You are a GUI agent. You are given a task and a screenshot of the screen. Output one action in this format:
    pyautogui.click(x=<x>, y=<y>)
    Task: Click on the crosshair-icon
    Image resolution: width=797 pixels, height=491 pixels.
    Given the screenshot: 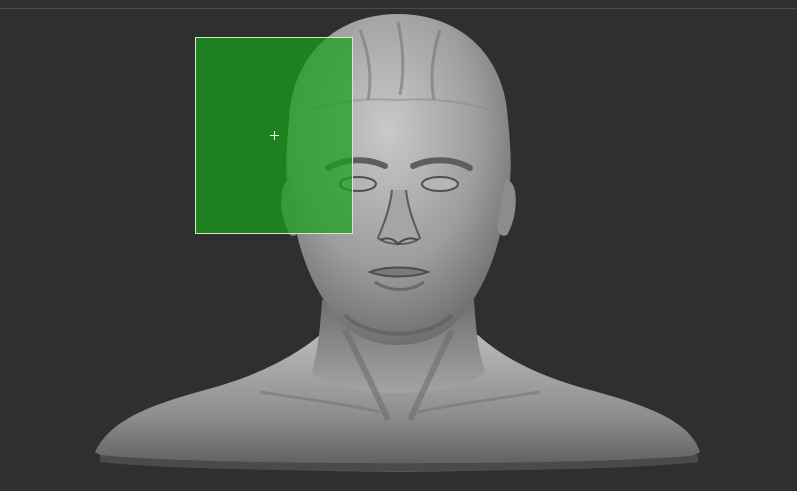 What is the action you would take?
    pyautogui.click(x=274, y=135)
    